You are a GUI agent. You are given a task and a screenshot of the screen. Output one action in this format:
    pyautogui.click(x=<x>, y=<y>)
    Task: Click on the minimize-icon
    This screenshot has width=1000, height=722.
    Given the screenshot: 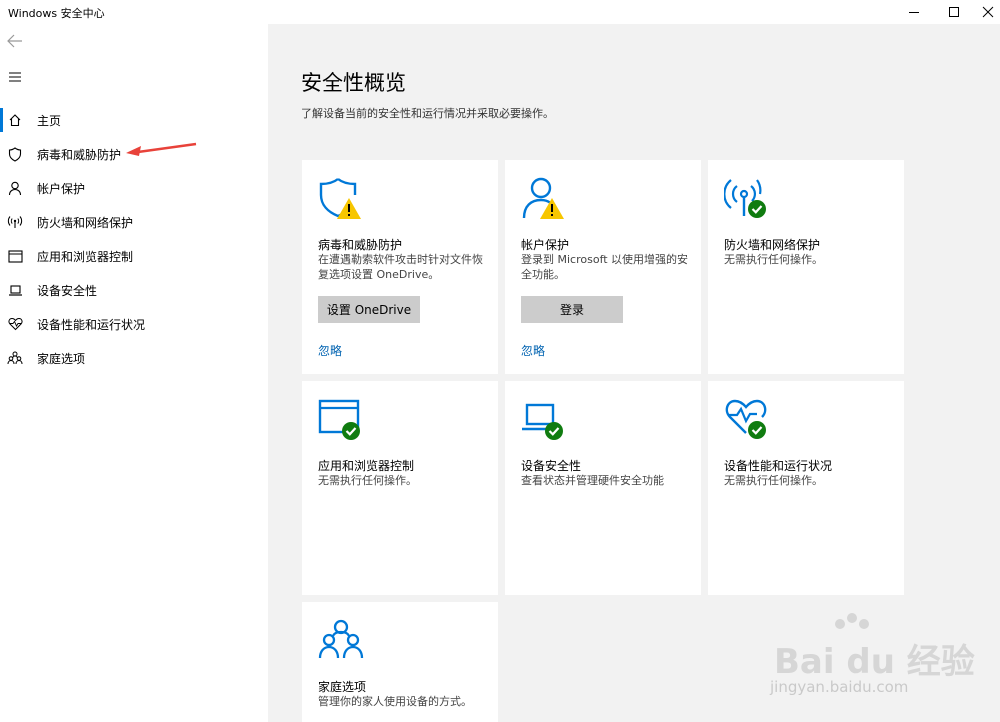 What is the action you would take?
    pyautogui.click(x=914, y=12)
    